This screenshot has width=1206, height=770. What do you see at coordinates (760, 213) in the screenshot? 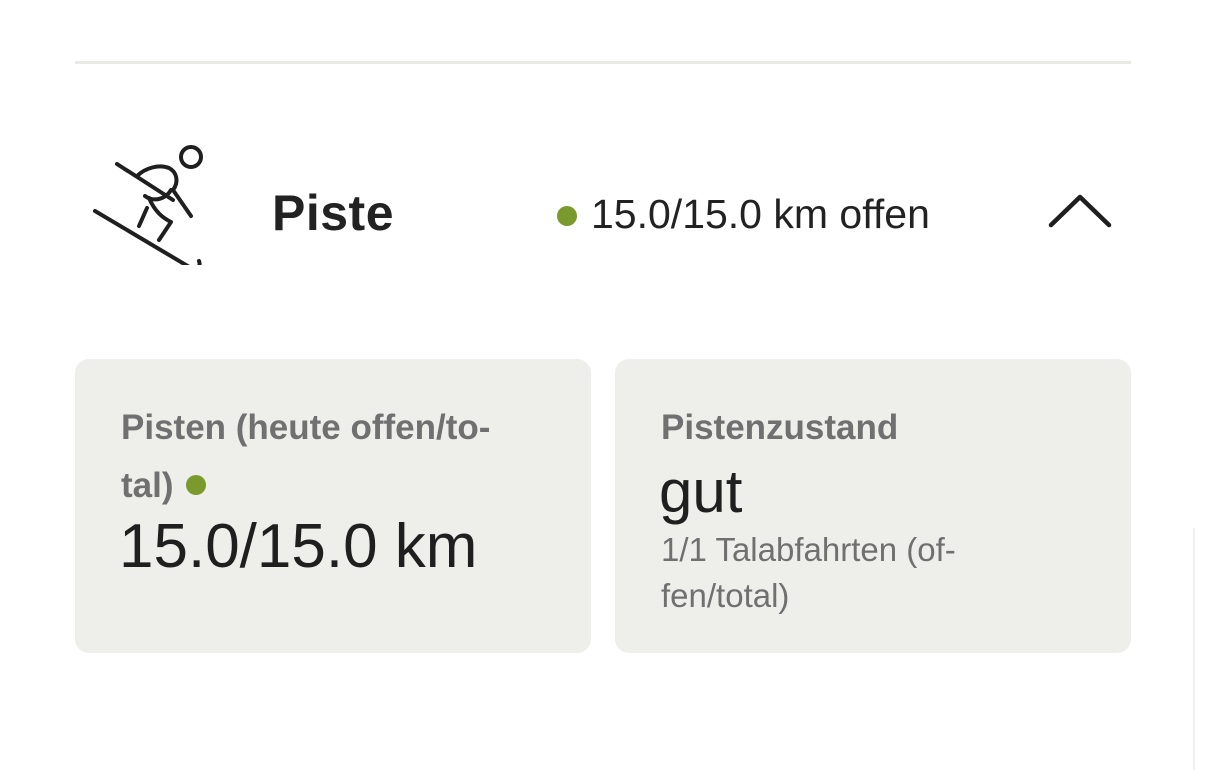
I see `status-text: 15.0/15.0 km offen` at bounding box center [760, 213].